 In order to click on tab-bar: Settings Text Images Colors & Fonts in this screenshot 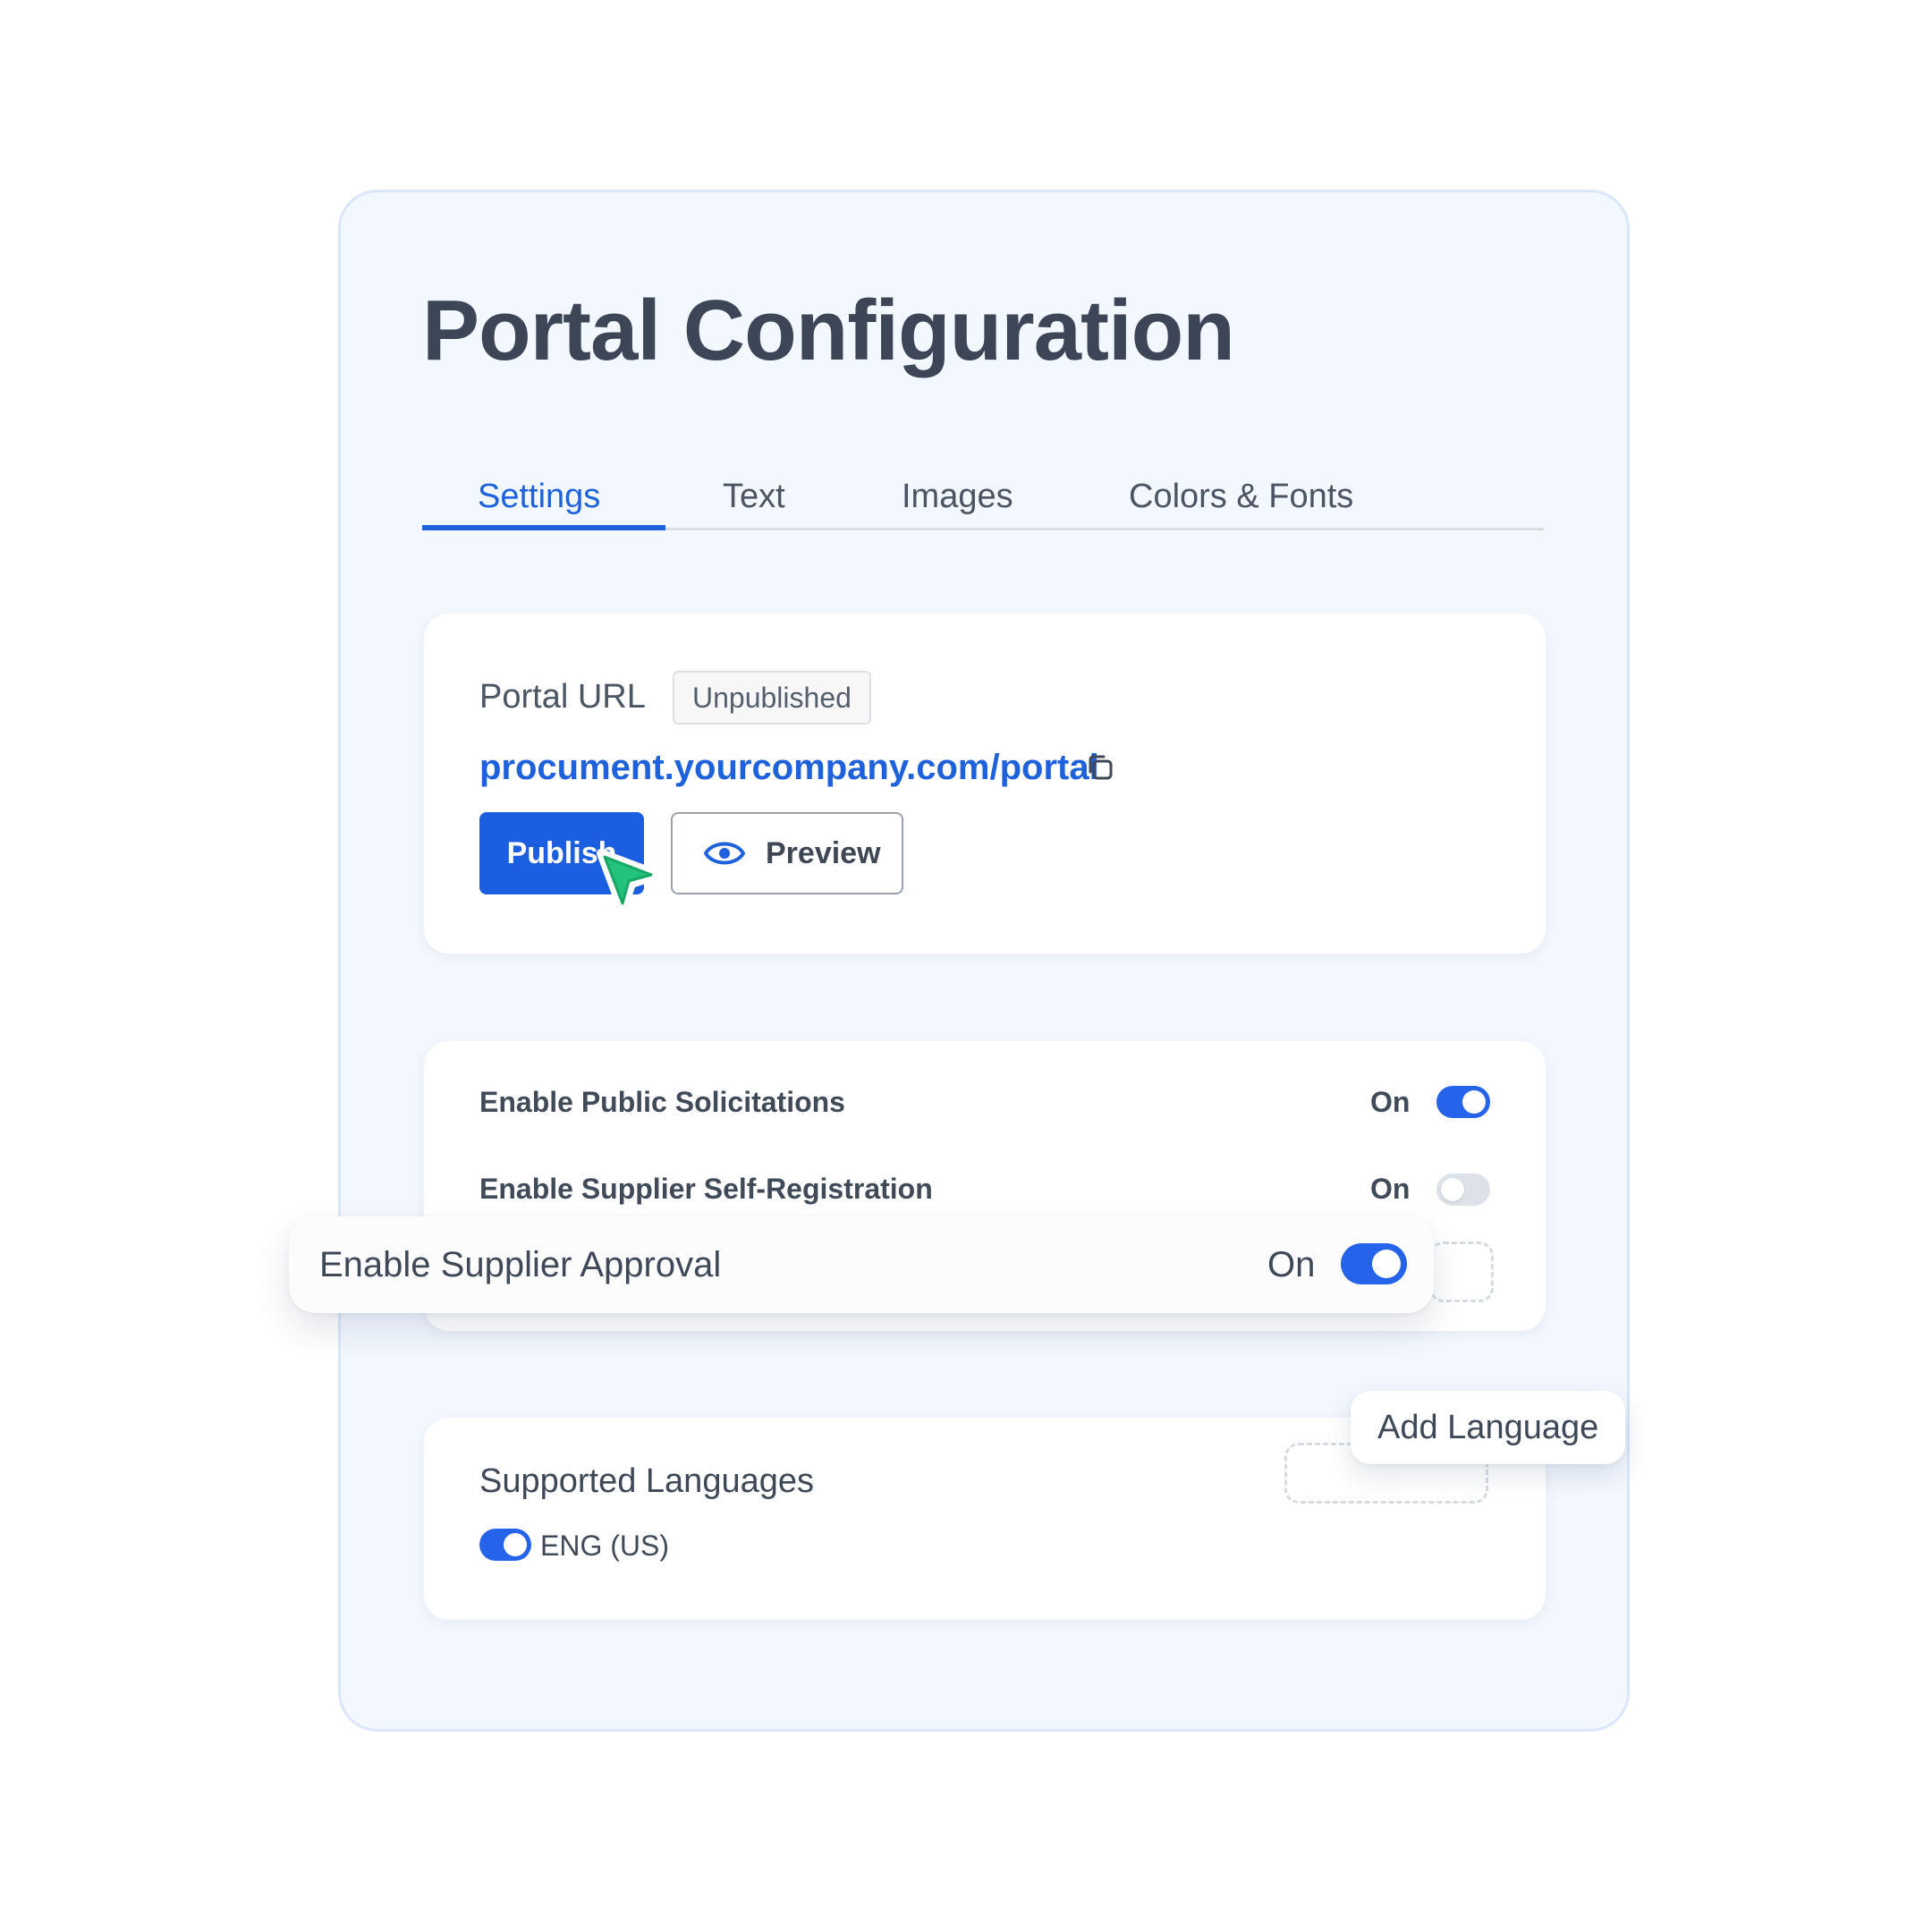, I will do `click(983, 497)`.